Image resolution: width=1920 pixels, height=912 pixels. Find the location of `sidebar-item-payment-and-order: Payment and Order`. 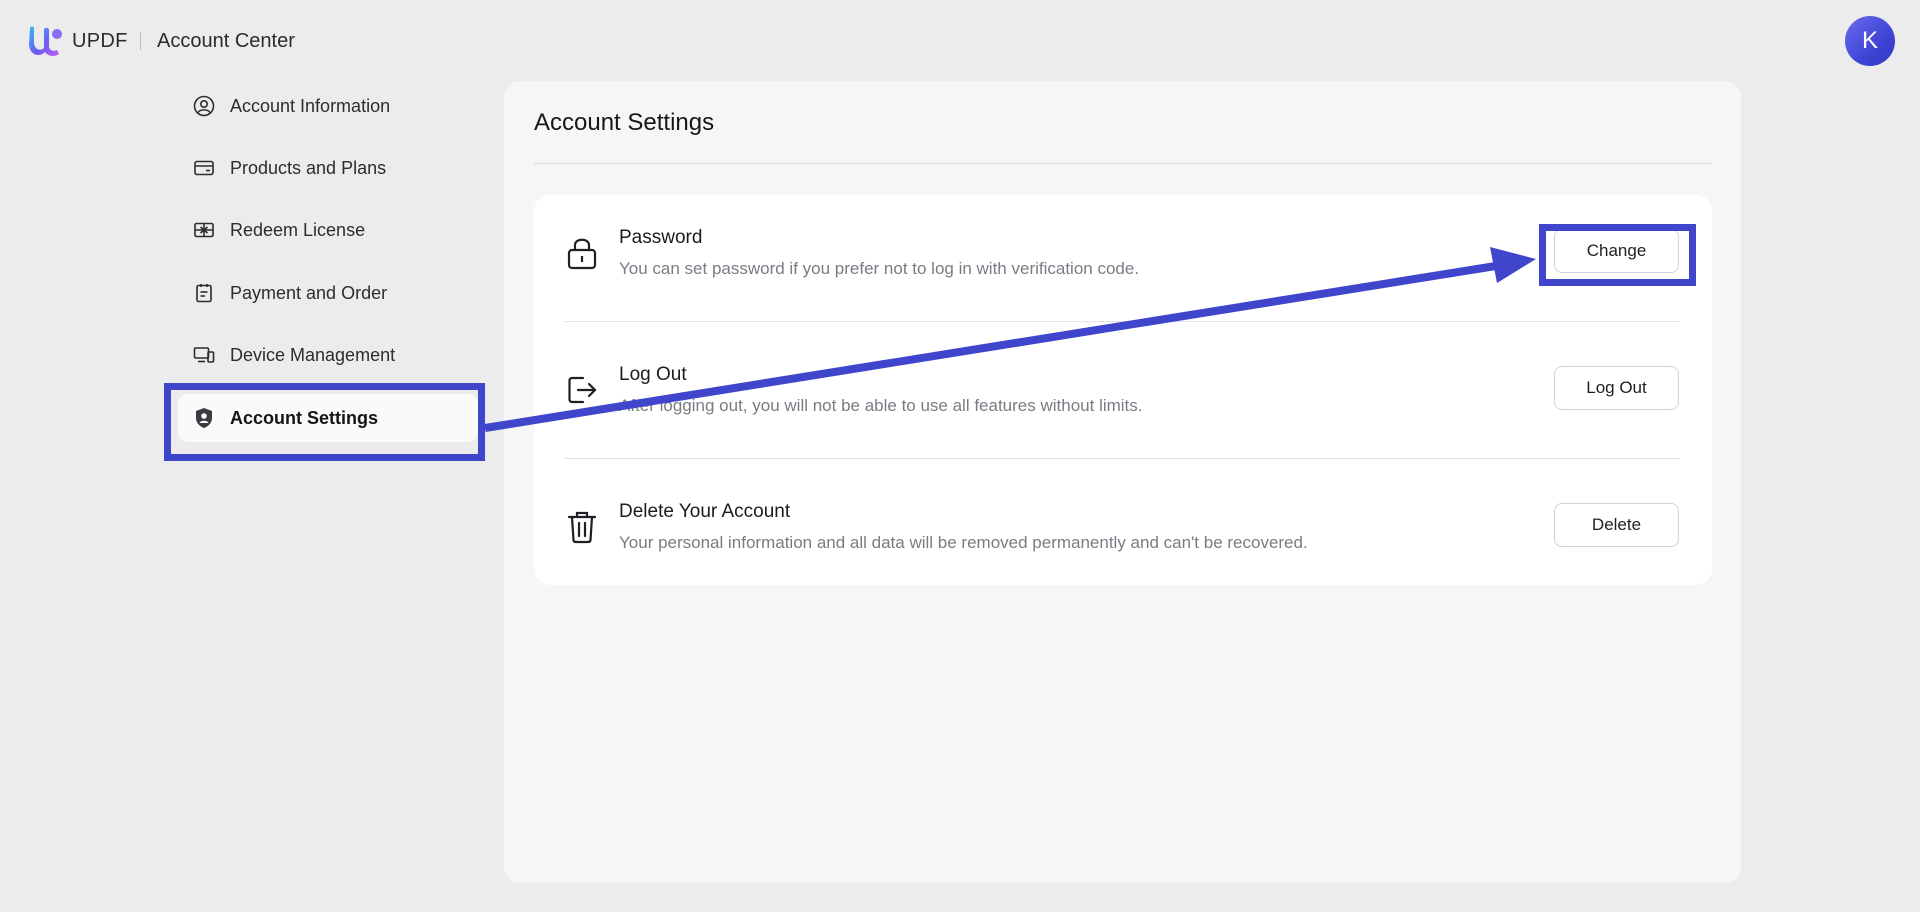

sidebar-item-payment-and-order: Payment and Order is located at coordinates (328, 293).